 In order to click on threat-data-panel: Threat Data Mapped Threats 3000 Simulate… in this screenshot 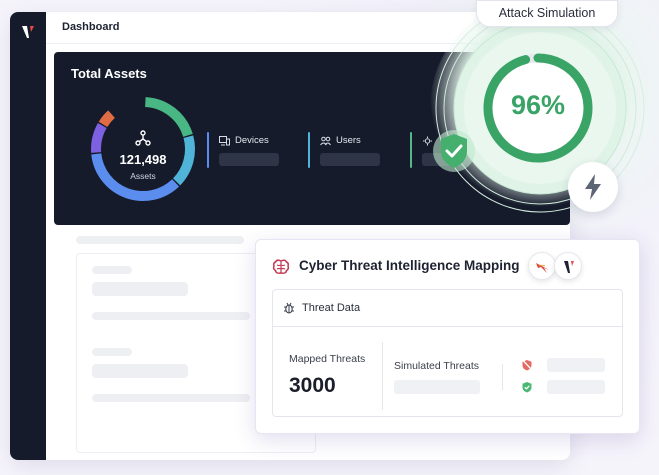, I will do `click(447, 353)`.